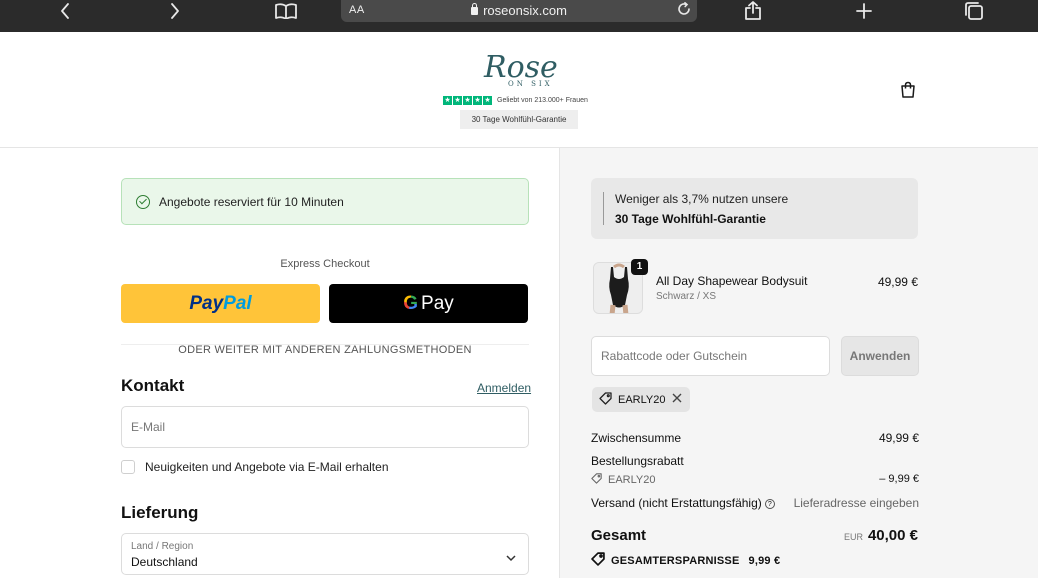  Describe the element at coordinates (899, 479) in the screenshot. I see `order-discount-value: – 9,99 €` at that location.